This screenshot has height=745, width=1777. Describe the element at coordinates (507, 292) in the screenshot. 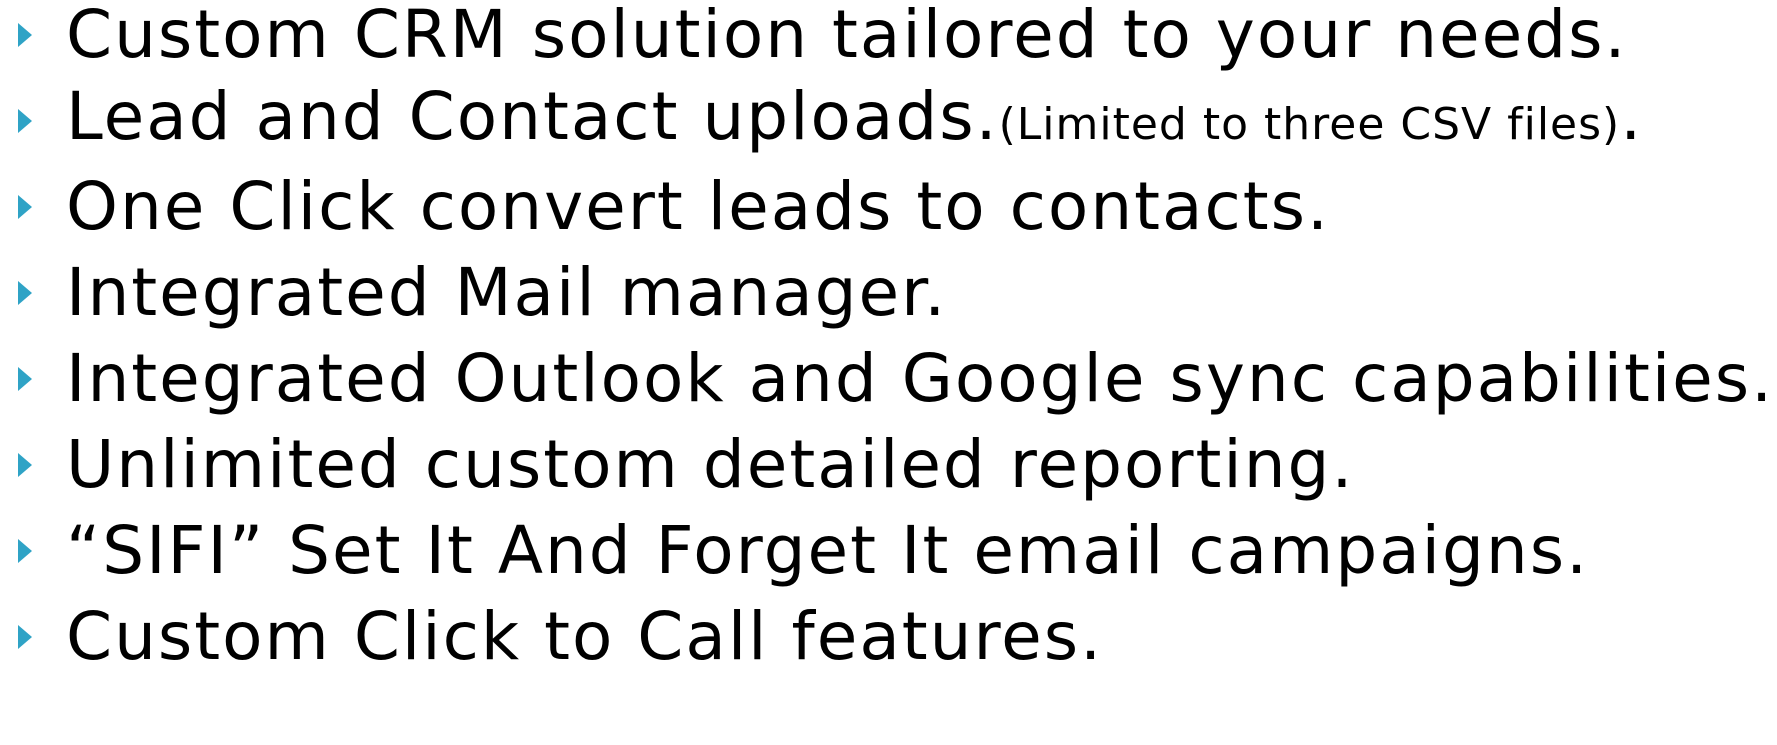

I see `bullet-text: Integrated Mail manager.` at that location.